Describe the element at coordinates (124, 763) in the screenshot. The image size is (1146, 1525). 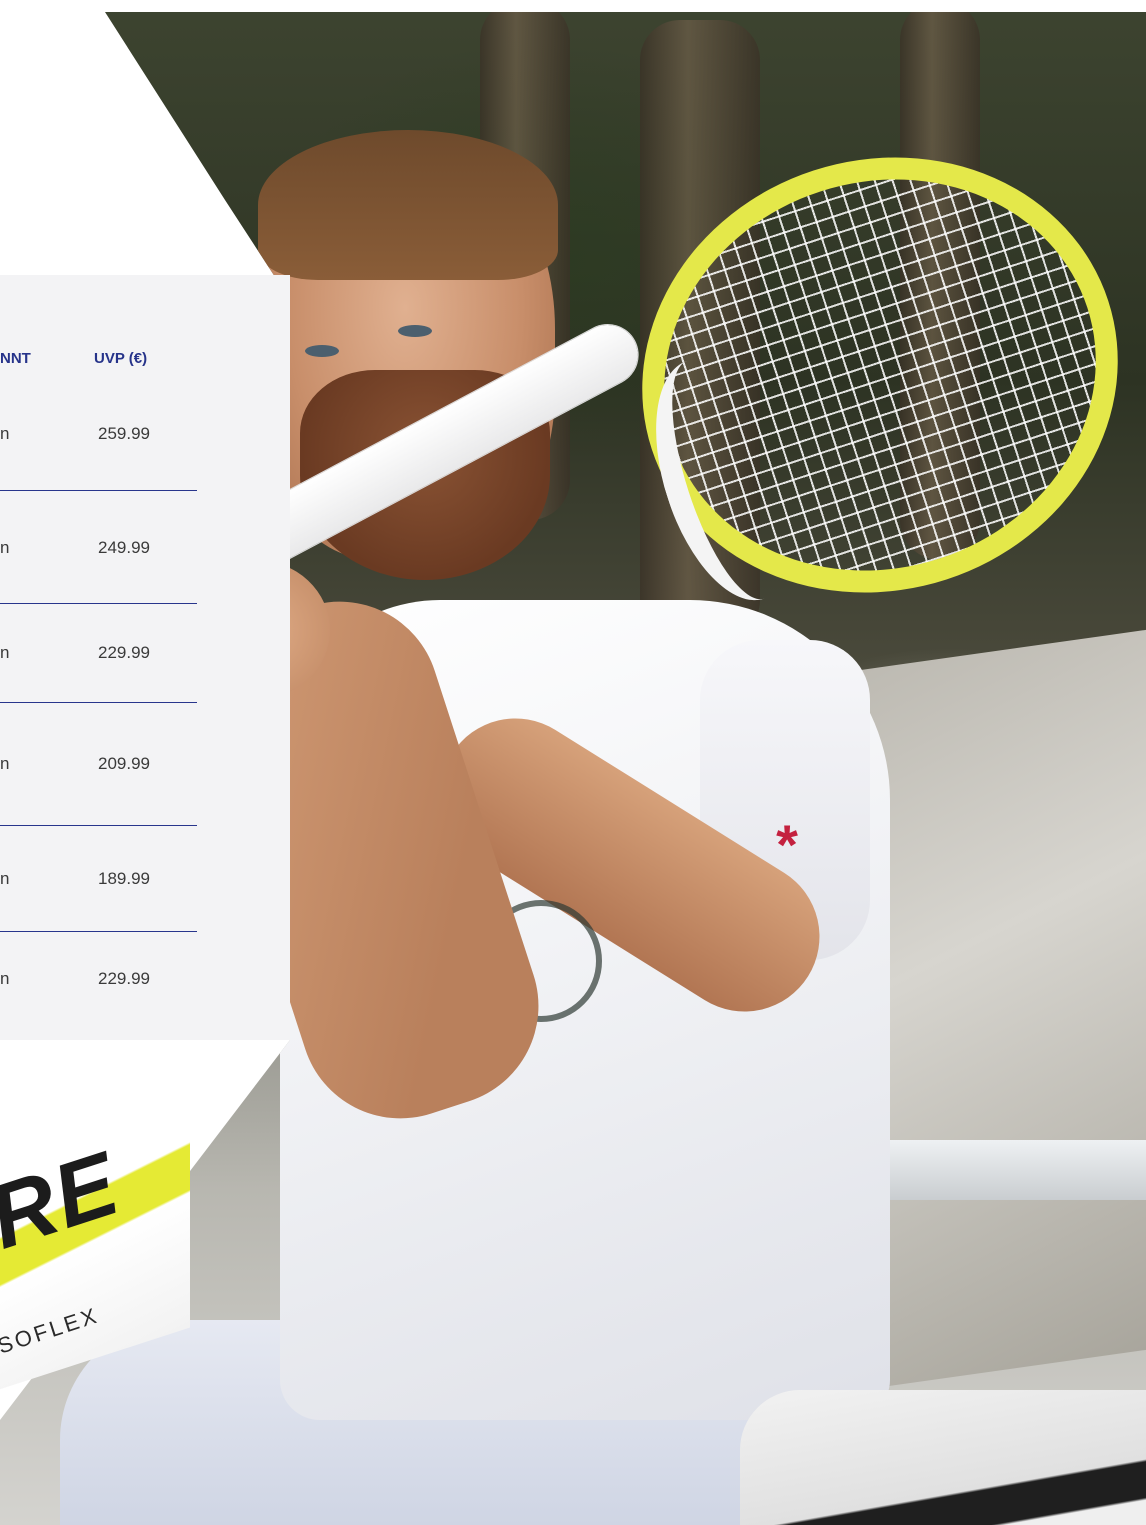
I see `table-cell-price: 209.99` at that location.